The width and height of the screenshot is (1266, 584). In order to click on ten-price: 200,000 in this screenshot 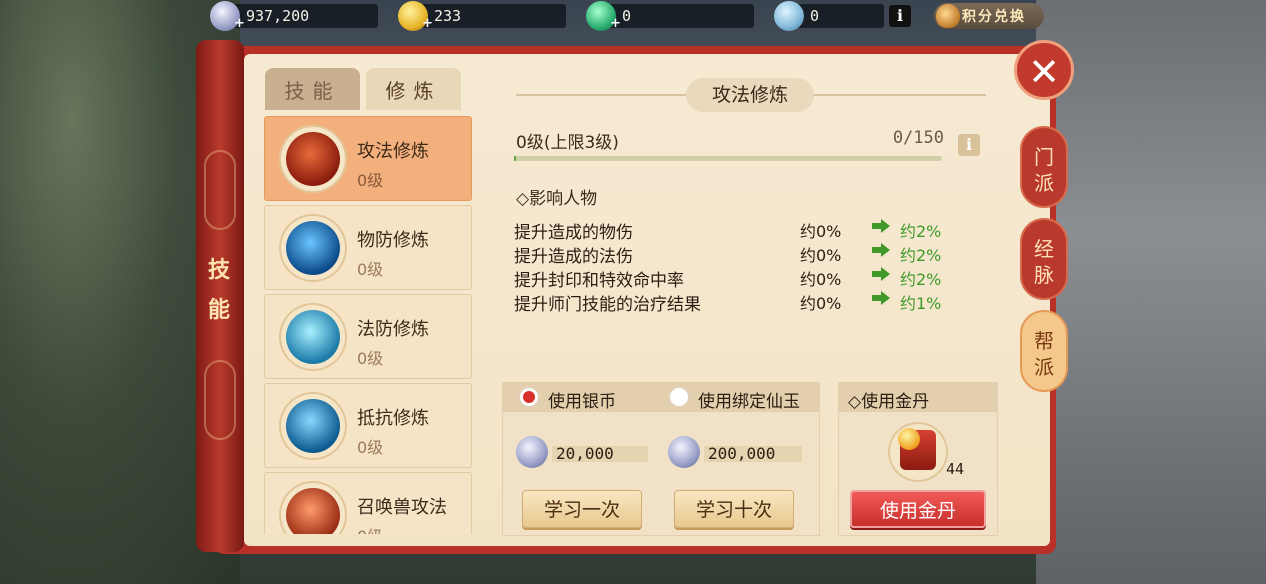, I will do `click(753, 454)`.